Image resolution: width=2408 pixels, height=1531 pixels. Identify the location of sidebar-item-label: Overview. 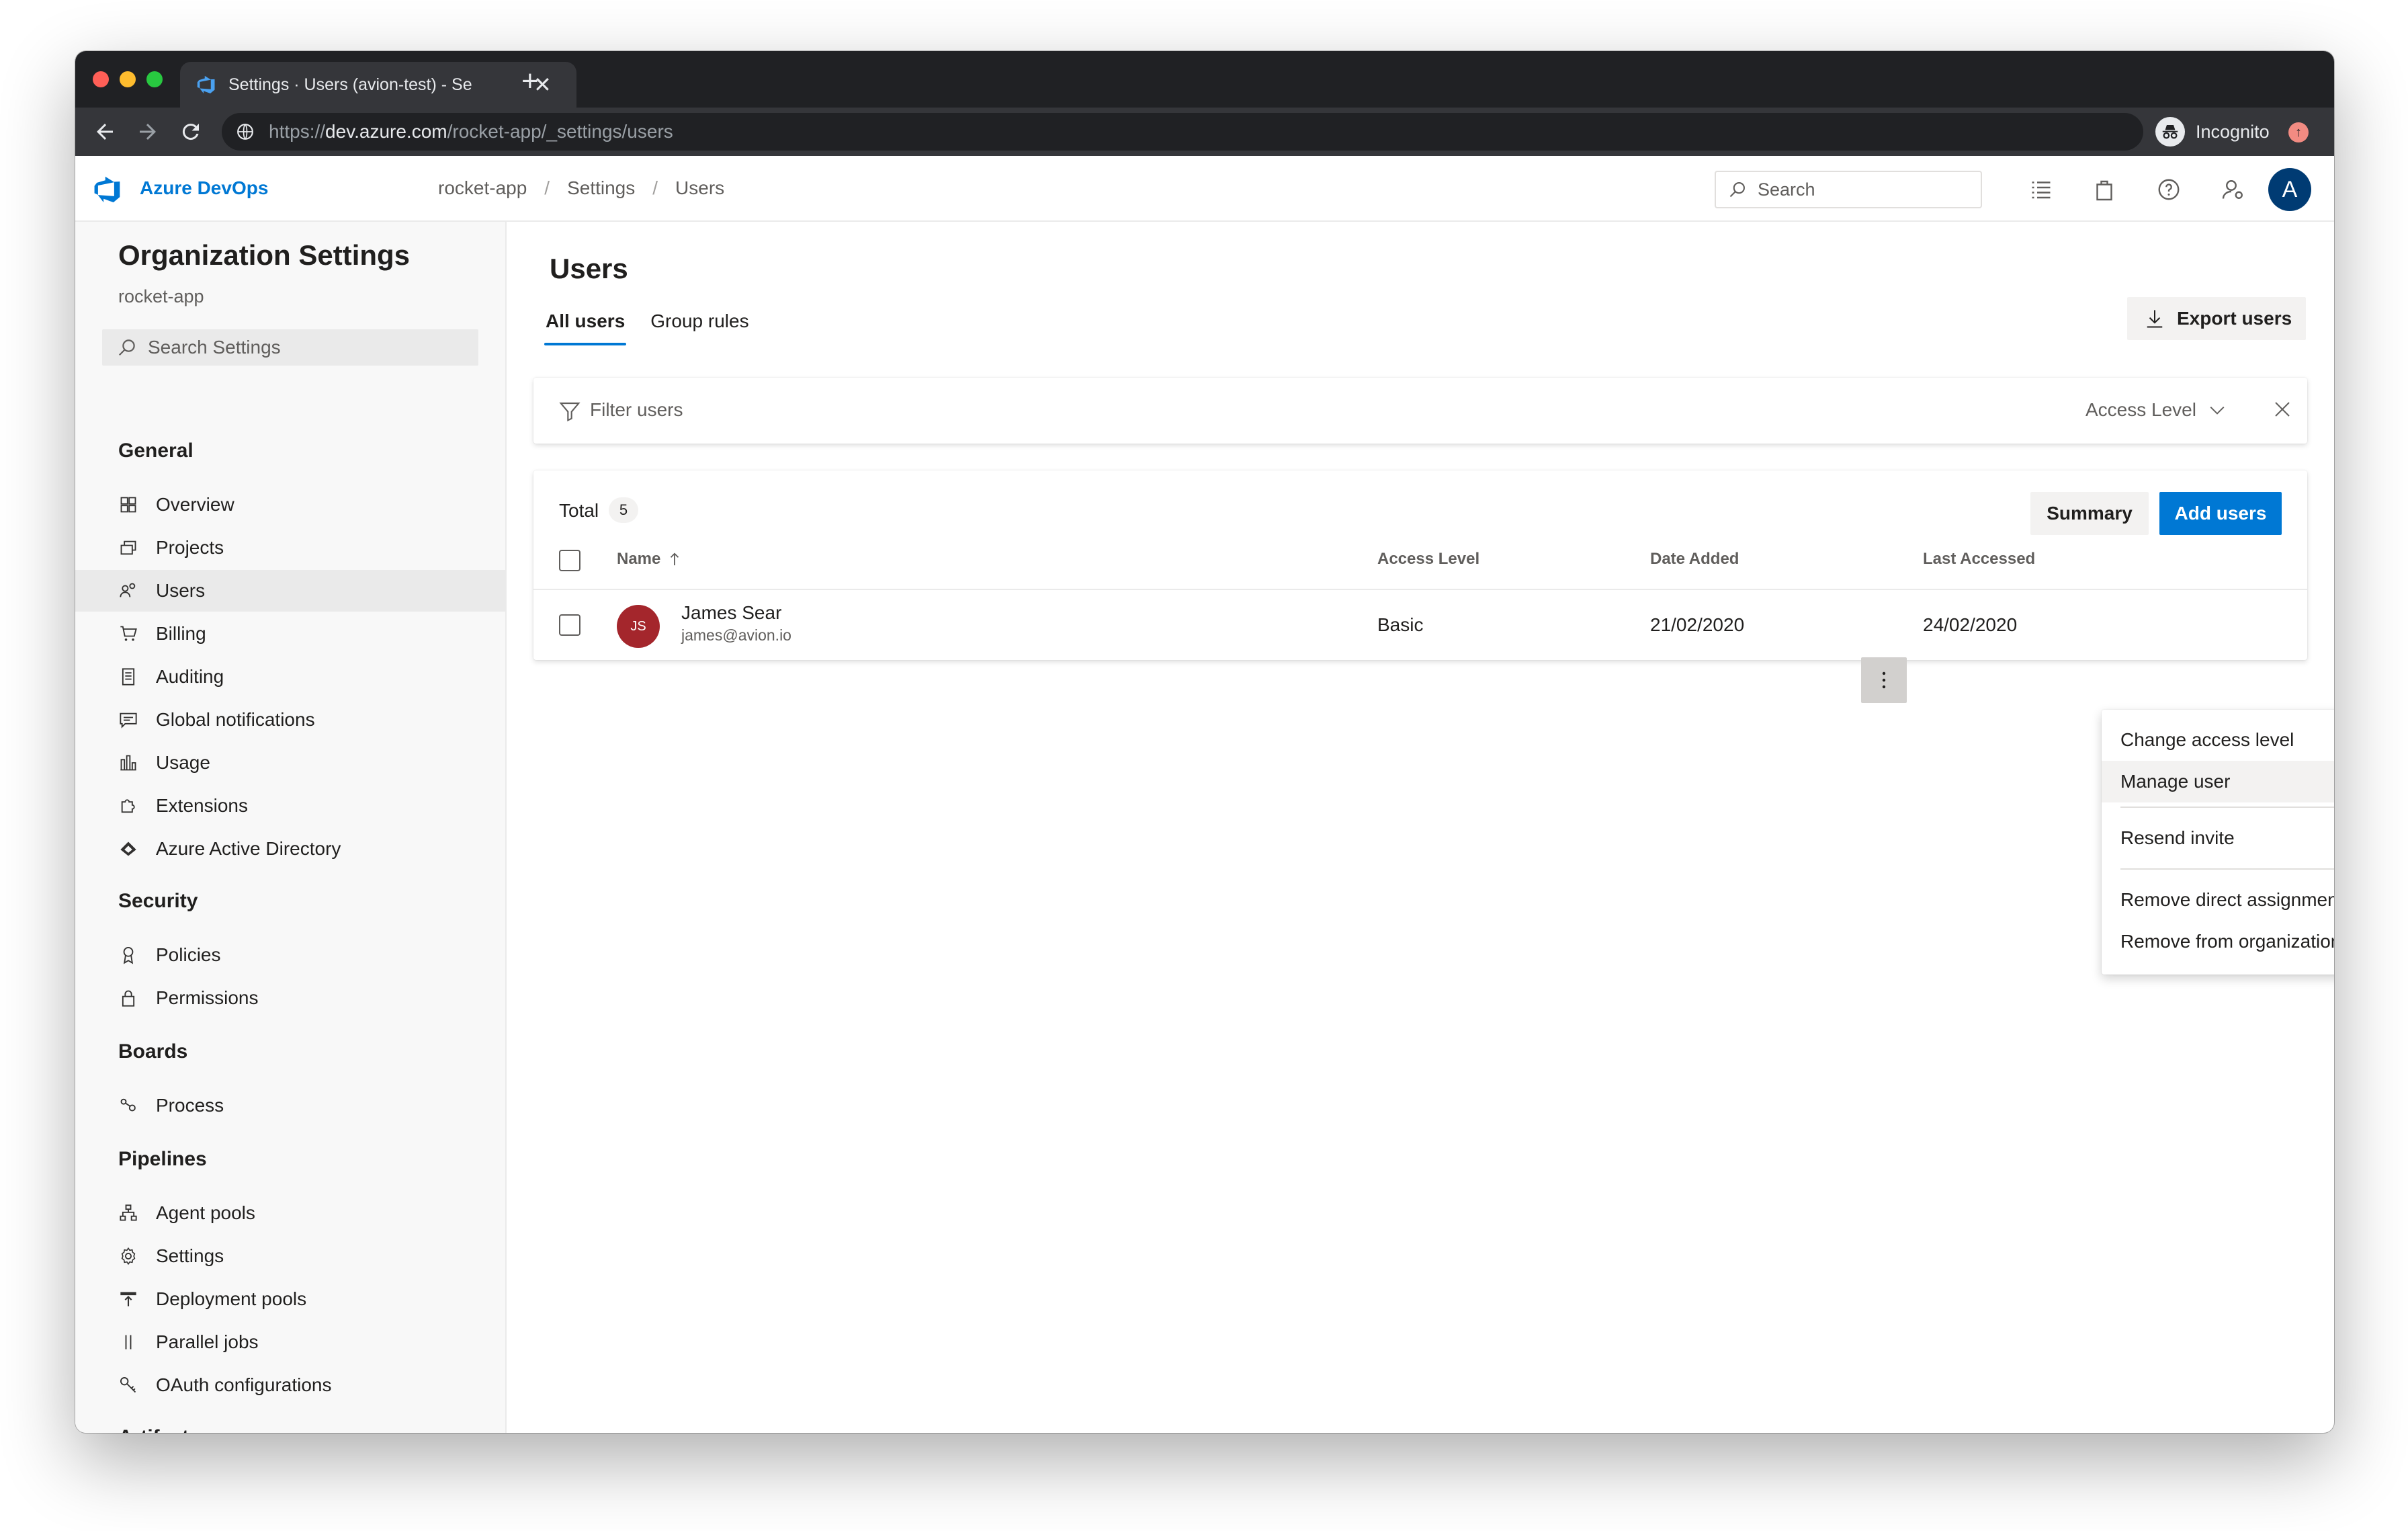
(195, 504).